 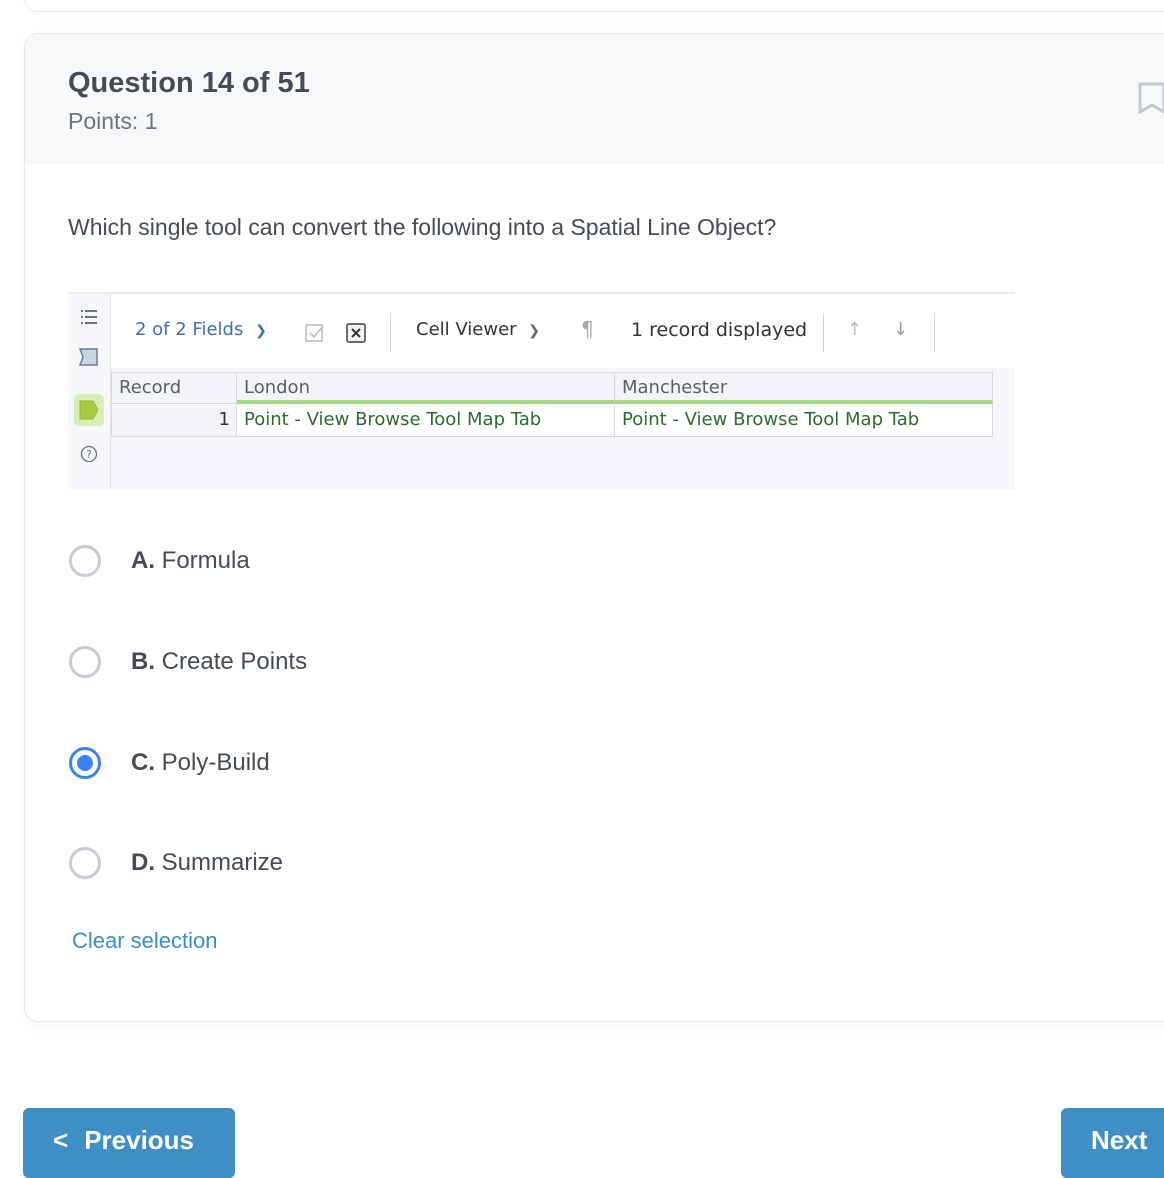 What do you see at coordinates (594, 6) in the screenshot?
I see `previous-question-card` at bounding box center [594, 6].